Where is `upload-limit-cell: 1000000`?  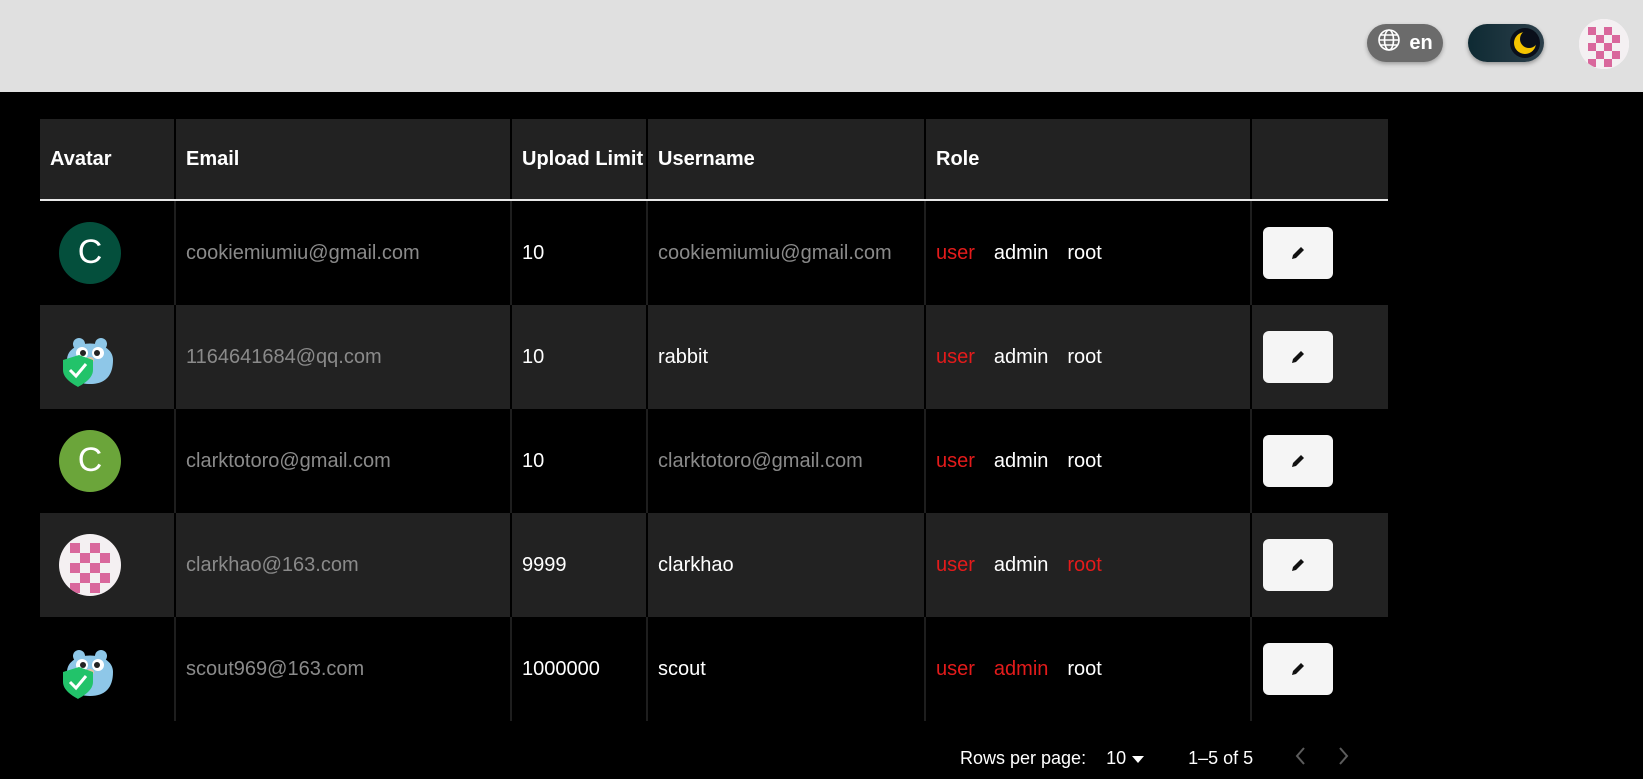 upload-limit-cell: 1000000 is located at coordinates (580, 669).